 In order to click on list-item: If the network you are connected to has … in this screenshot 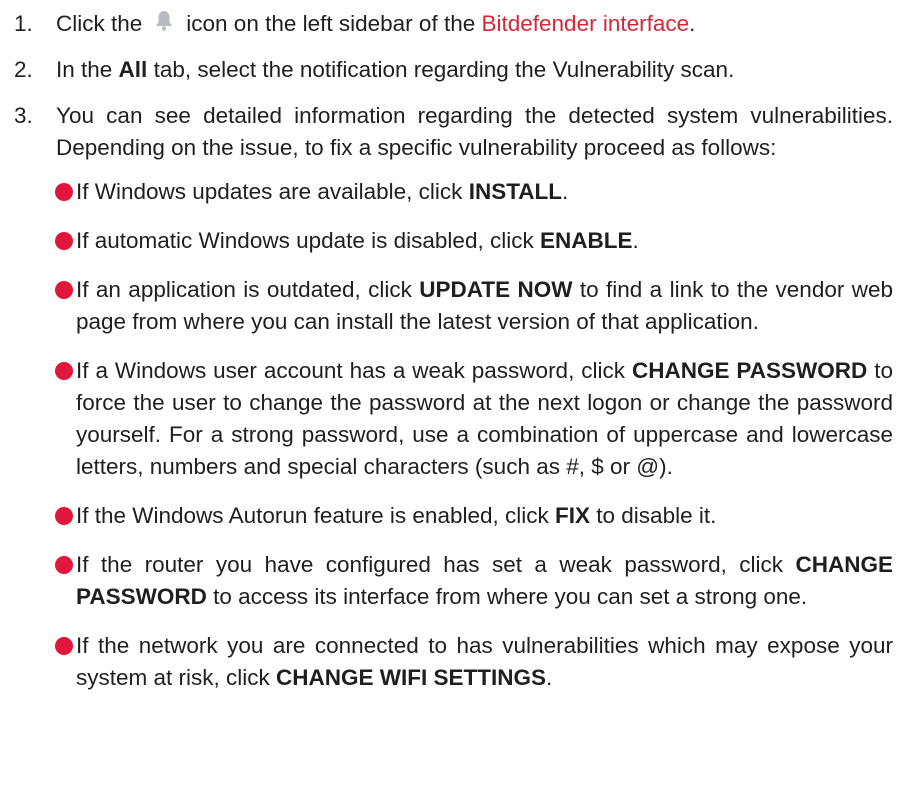, I will do `click(474, 662)`.